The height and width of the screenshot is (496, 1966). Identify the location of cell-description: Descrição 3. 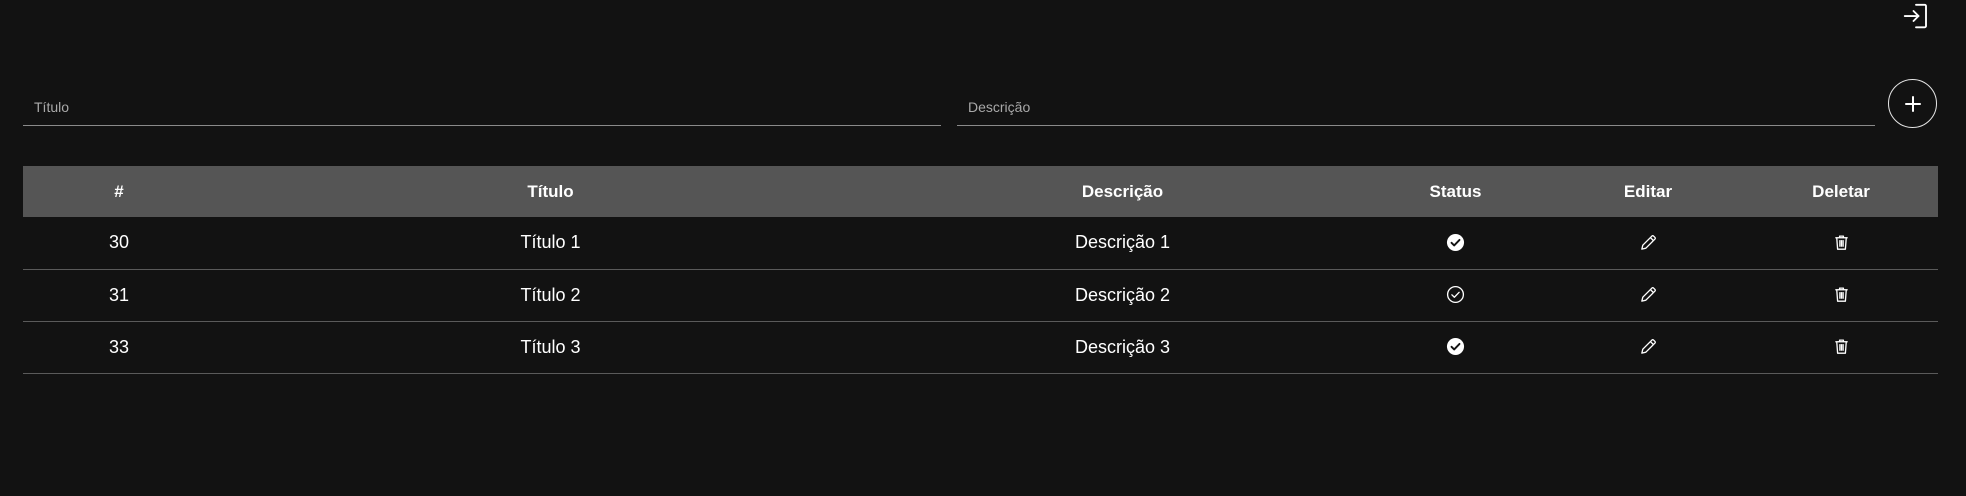
(1122, 346).